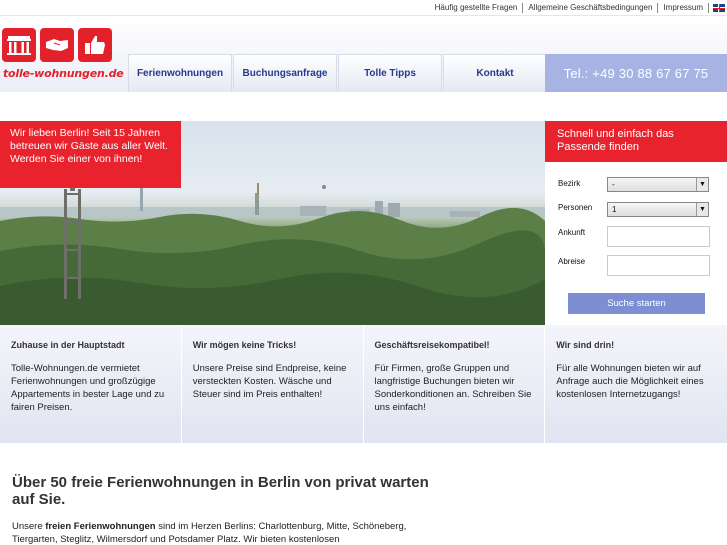 The width and height of the screenshot is (727, 545). I want to click on nav-ferienwohnungen: Ferienwohnungen, so click(180, 73).